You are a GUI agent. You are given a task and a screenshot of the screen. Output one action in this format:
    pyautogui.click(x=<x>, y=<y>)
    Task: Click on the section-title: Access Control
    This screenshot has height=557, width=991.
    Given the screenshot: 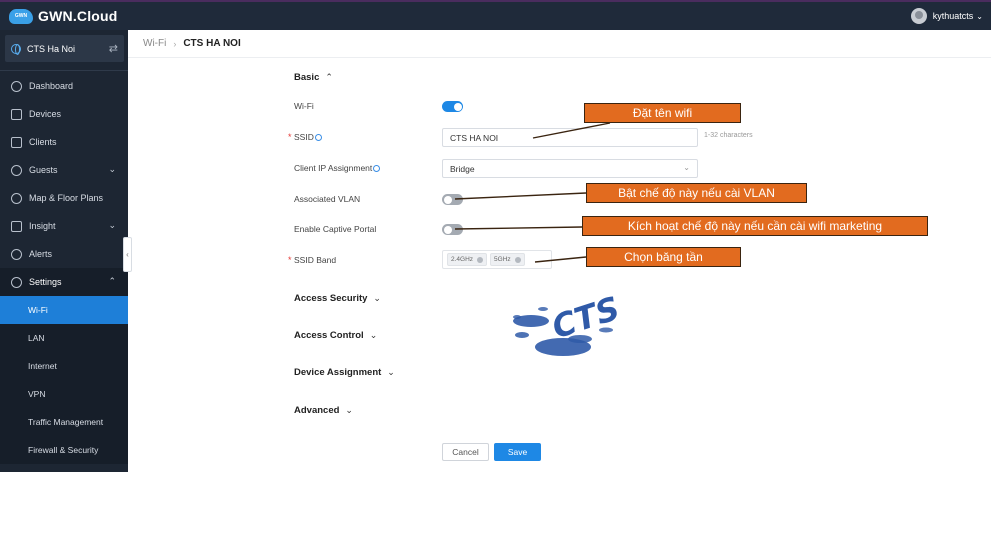 What is the action you would take?
    pyautogui.click(x=329, y=335)
    